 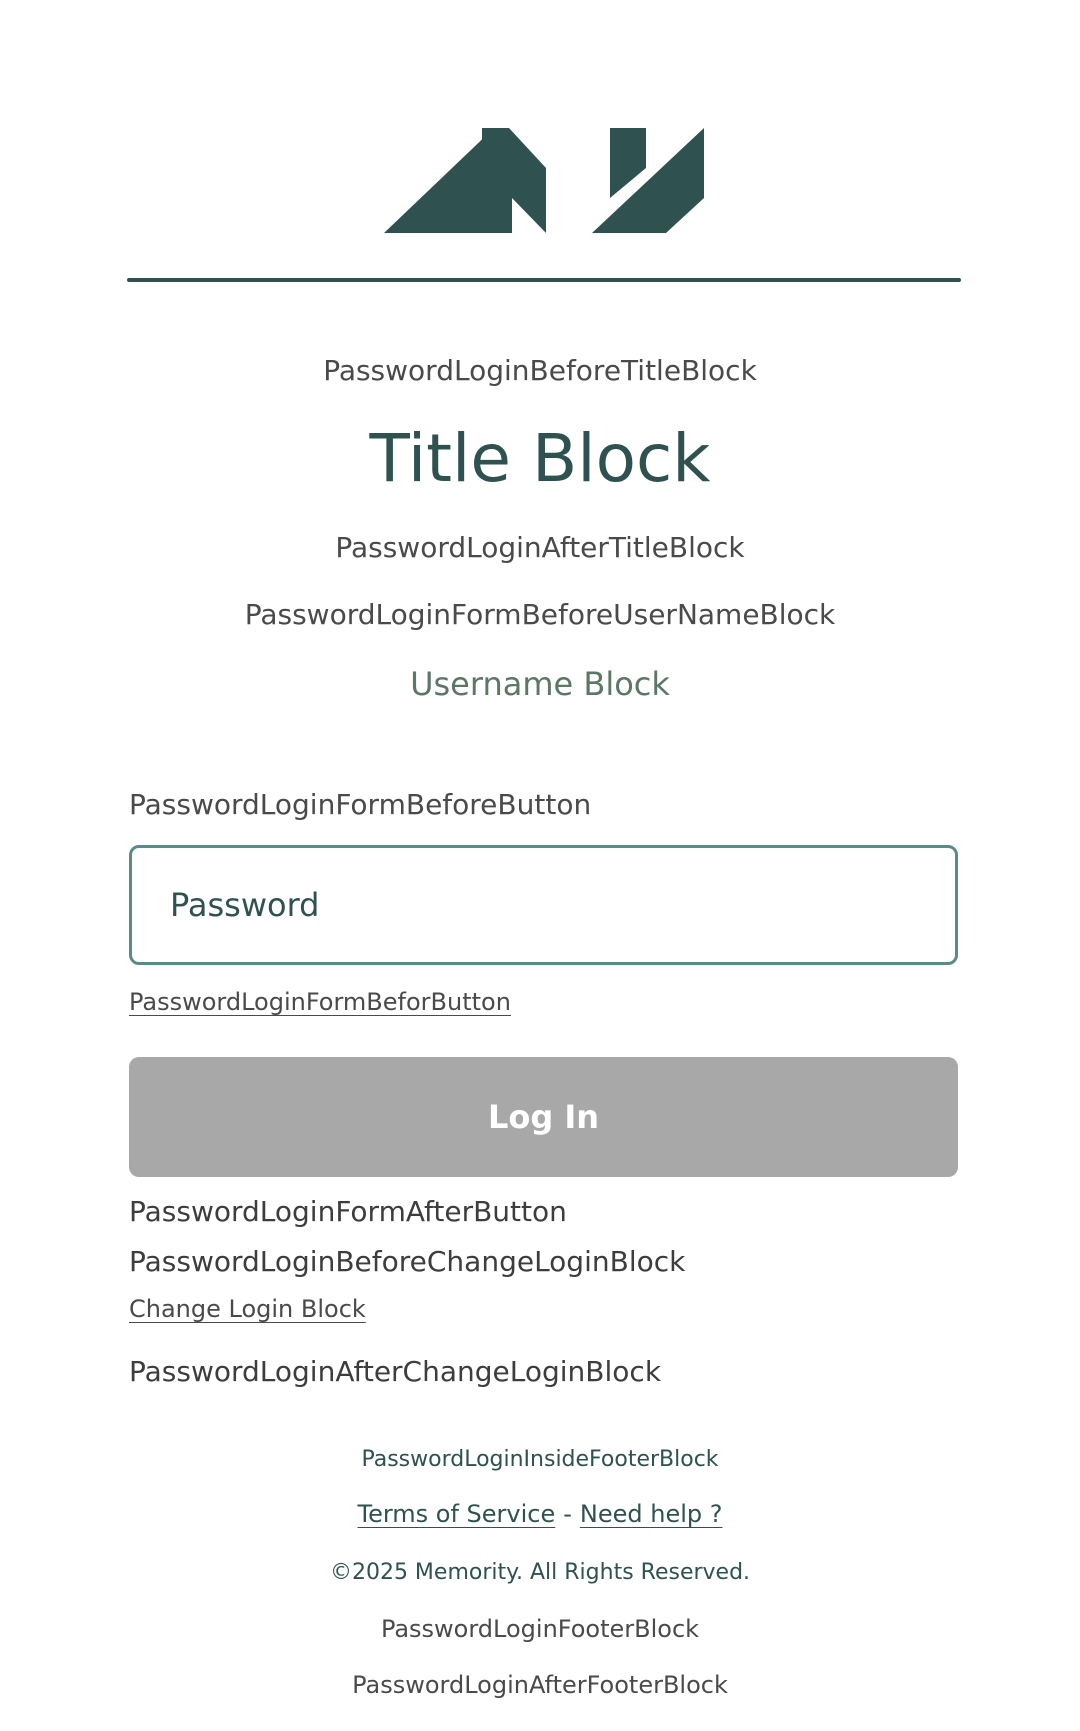 What do you see at coordinates (651, 1514) in the screenshot?
I see `need-help-link: Need help ?` at bounding box center [651, 1514].